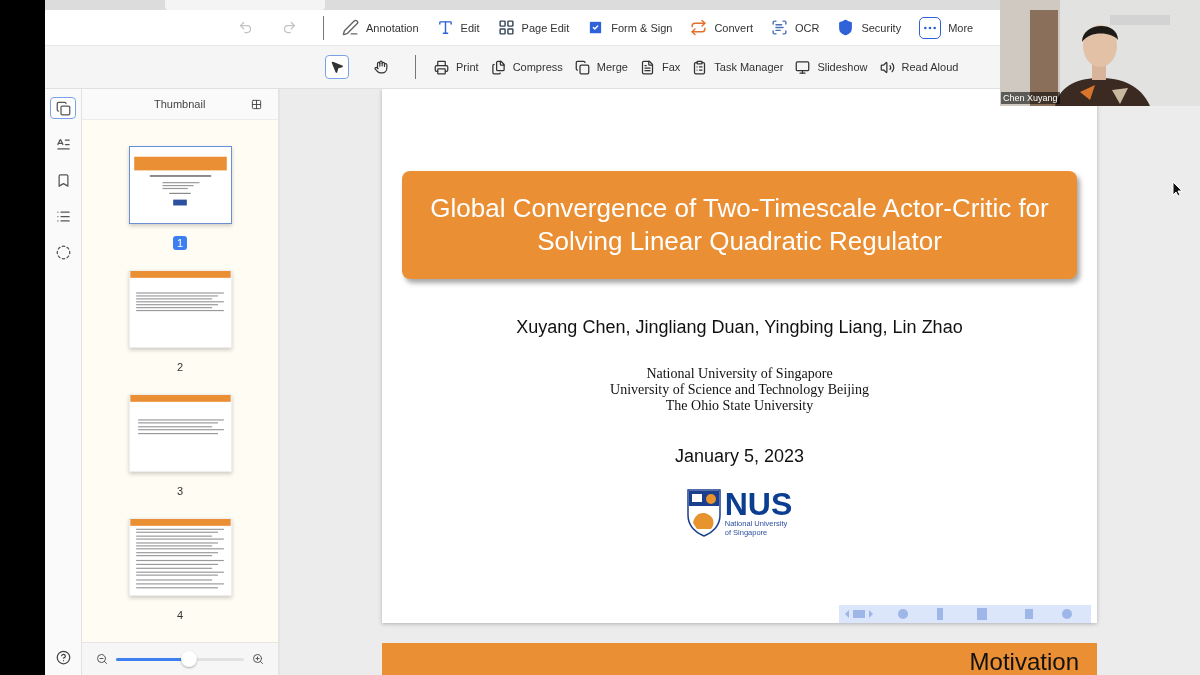 This screenshot has height=675, width=1200. I want to click on slide-title: Motivation, so click(1024, 662).